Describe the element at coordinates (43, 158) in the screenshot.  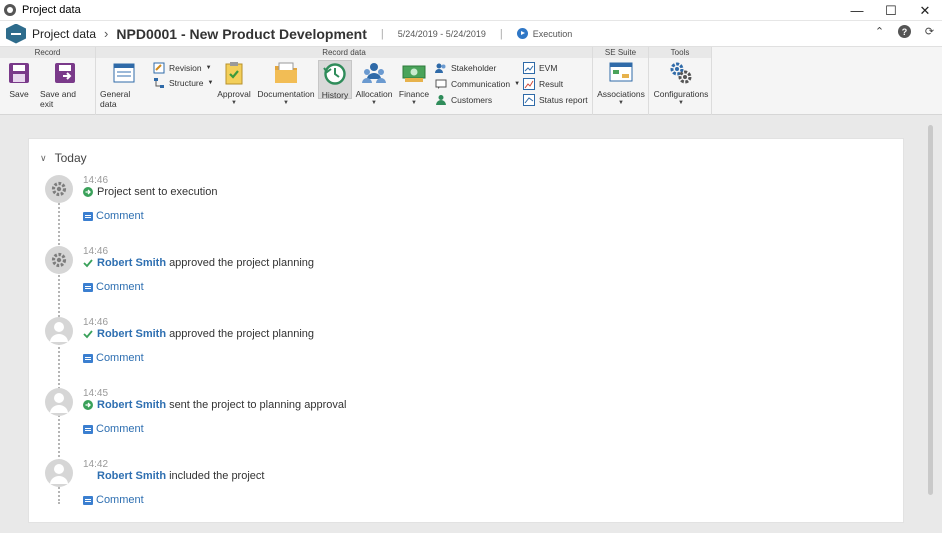
I see `chevron-down-icon: ∨` at that location.